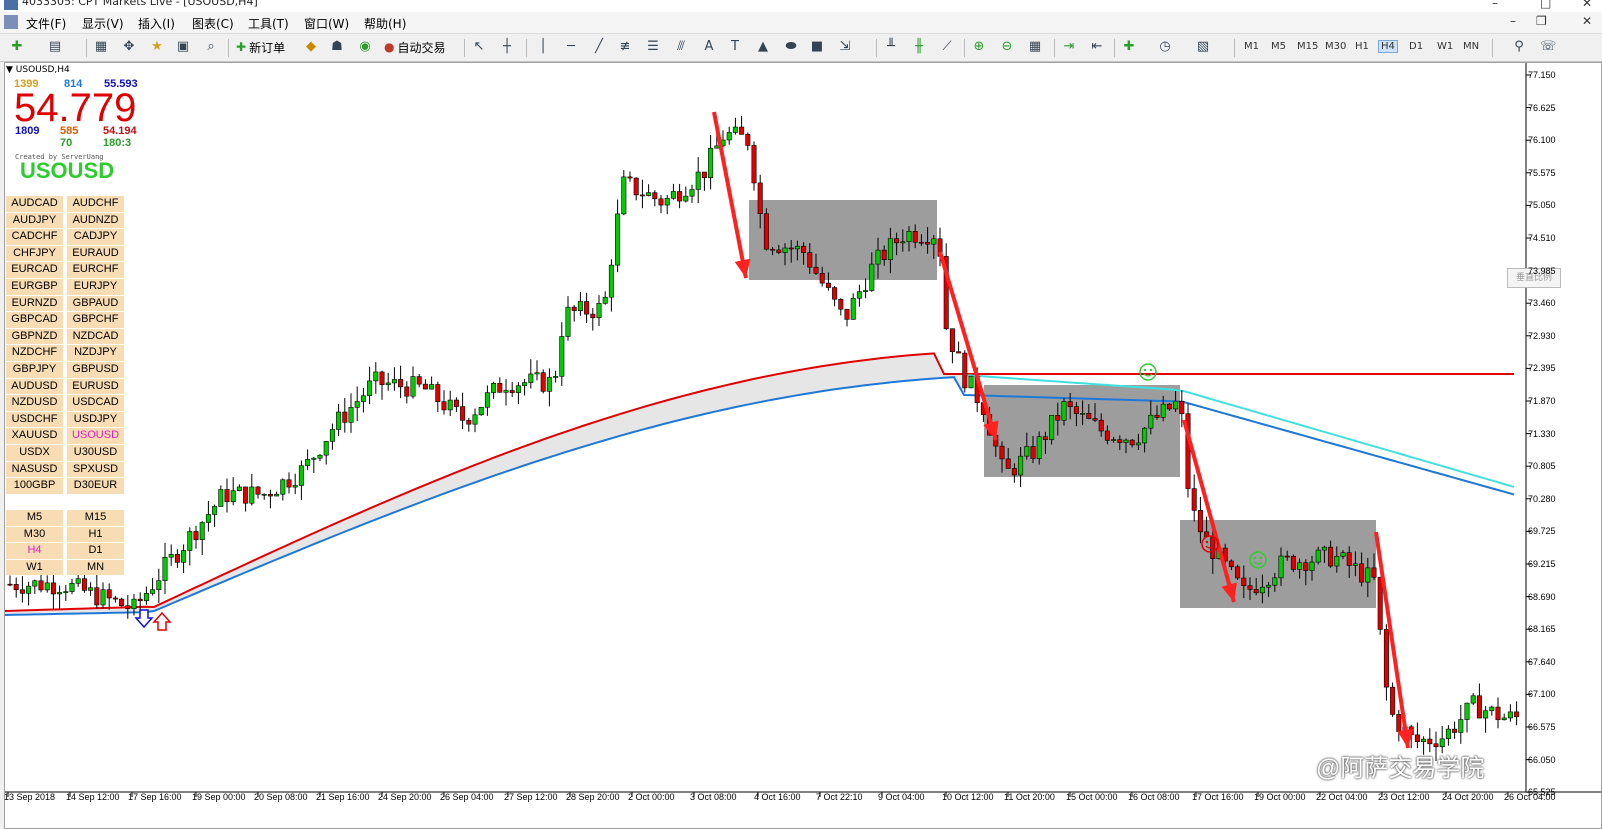  What do you see at coordinates (95, 286) in the screenshot?
I see `symbol-button-eurjpy: EURJPY` at bounding box center [95, 286].